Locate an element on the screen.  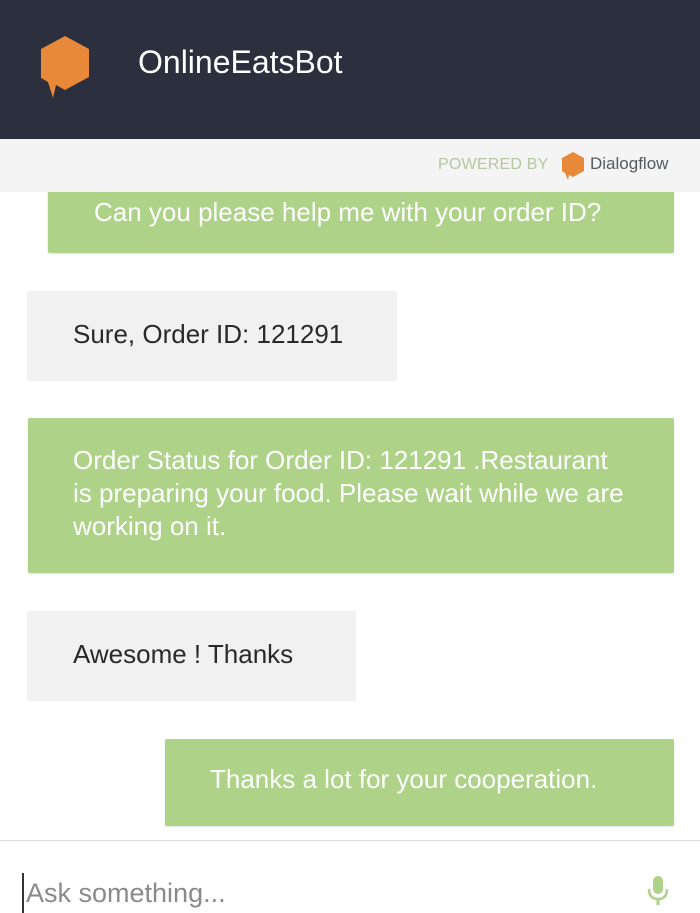
speech-bubble-icon is located at coordinates (65, 67).